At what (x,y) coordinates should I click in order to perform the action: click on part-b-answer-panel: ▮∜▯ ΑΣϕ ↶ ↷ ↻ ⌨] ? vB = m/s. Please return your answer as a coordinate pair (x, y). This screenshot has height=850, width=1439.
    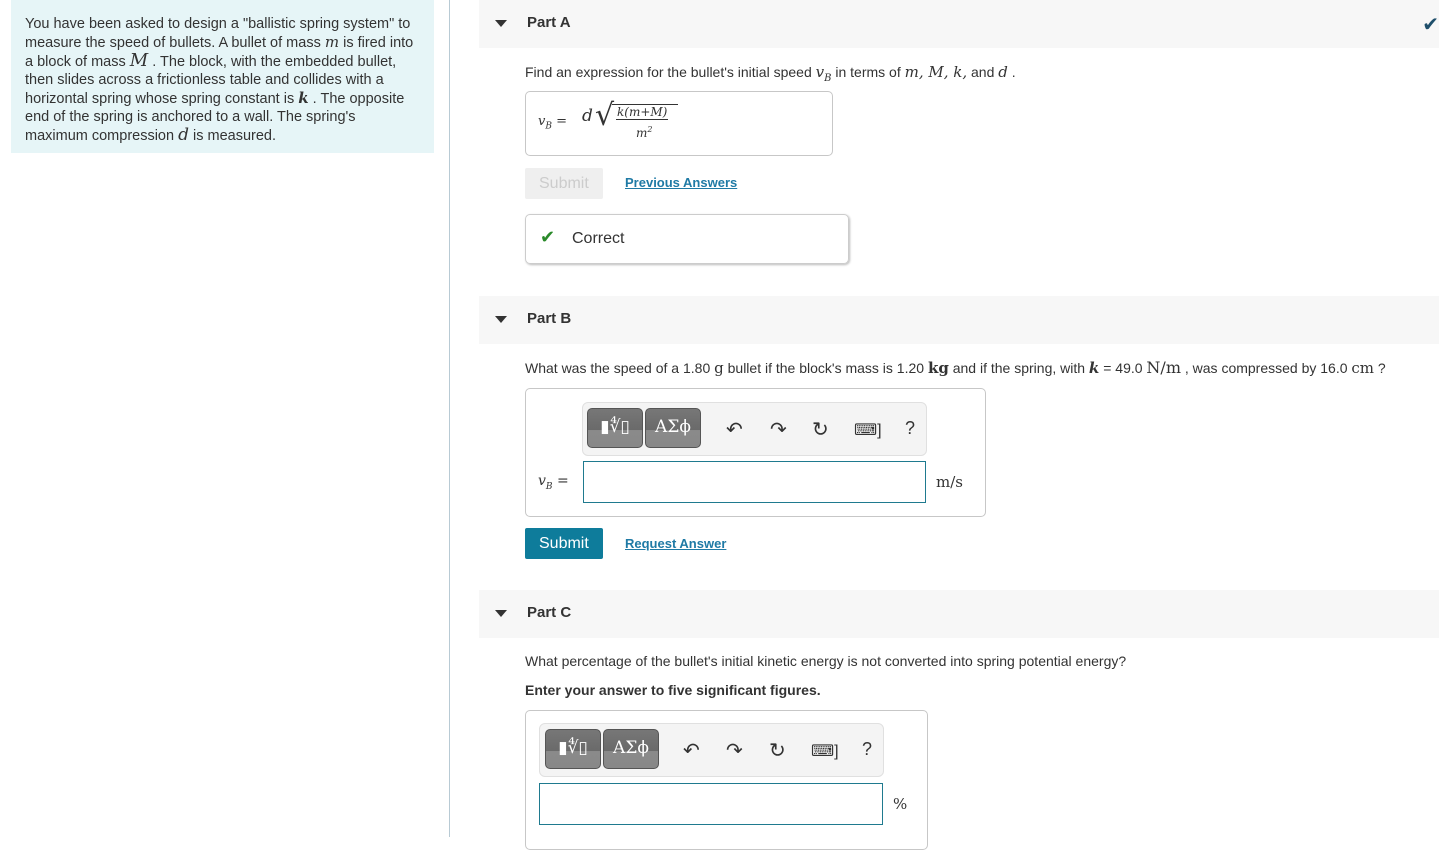
    Looking at the image, I should click on (755, 452).